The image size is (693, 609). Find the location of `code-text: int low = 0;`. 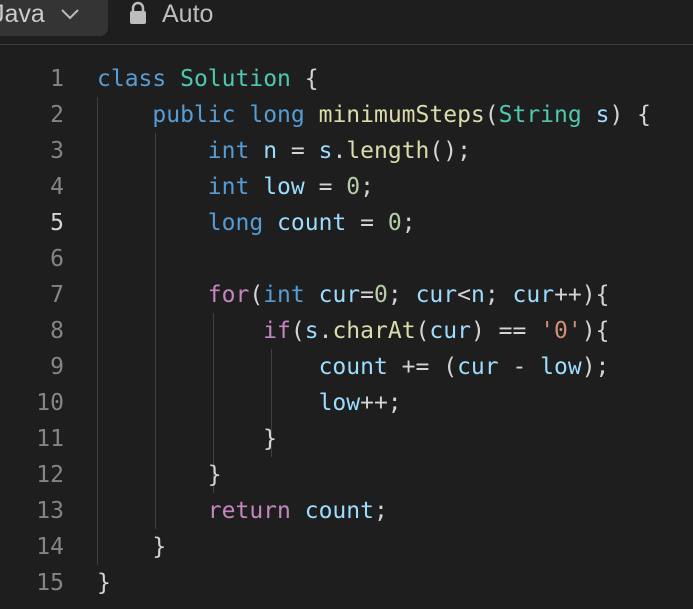

code-text: int low = 0; is located at coordinates (235, 187).